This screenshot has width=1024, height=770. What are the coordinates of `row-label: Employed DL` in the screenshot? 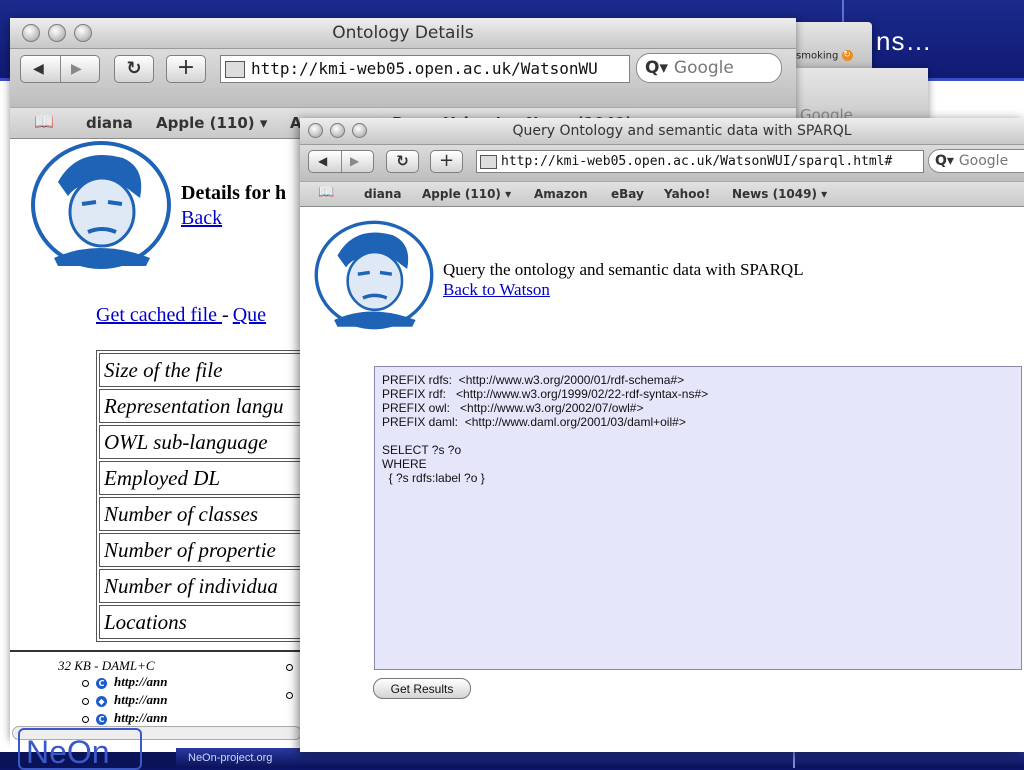 It's located at (216, 478).